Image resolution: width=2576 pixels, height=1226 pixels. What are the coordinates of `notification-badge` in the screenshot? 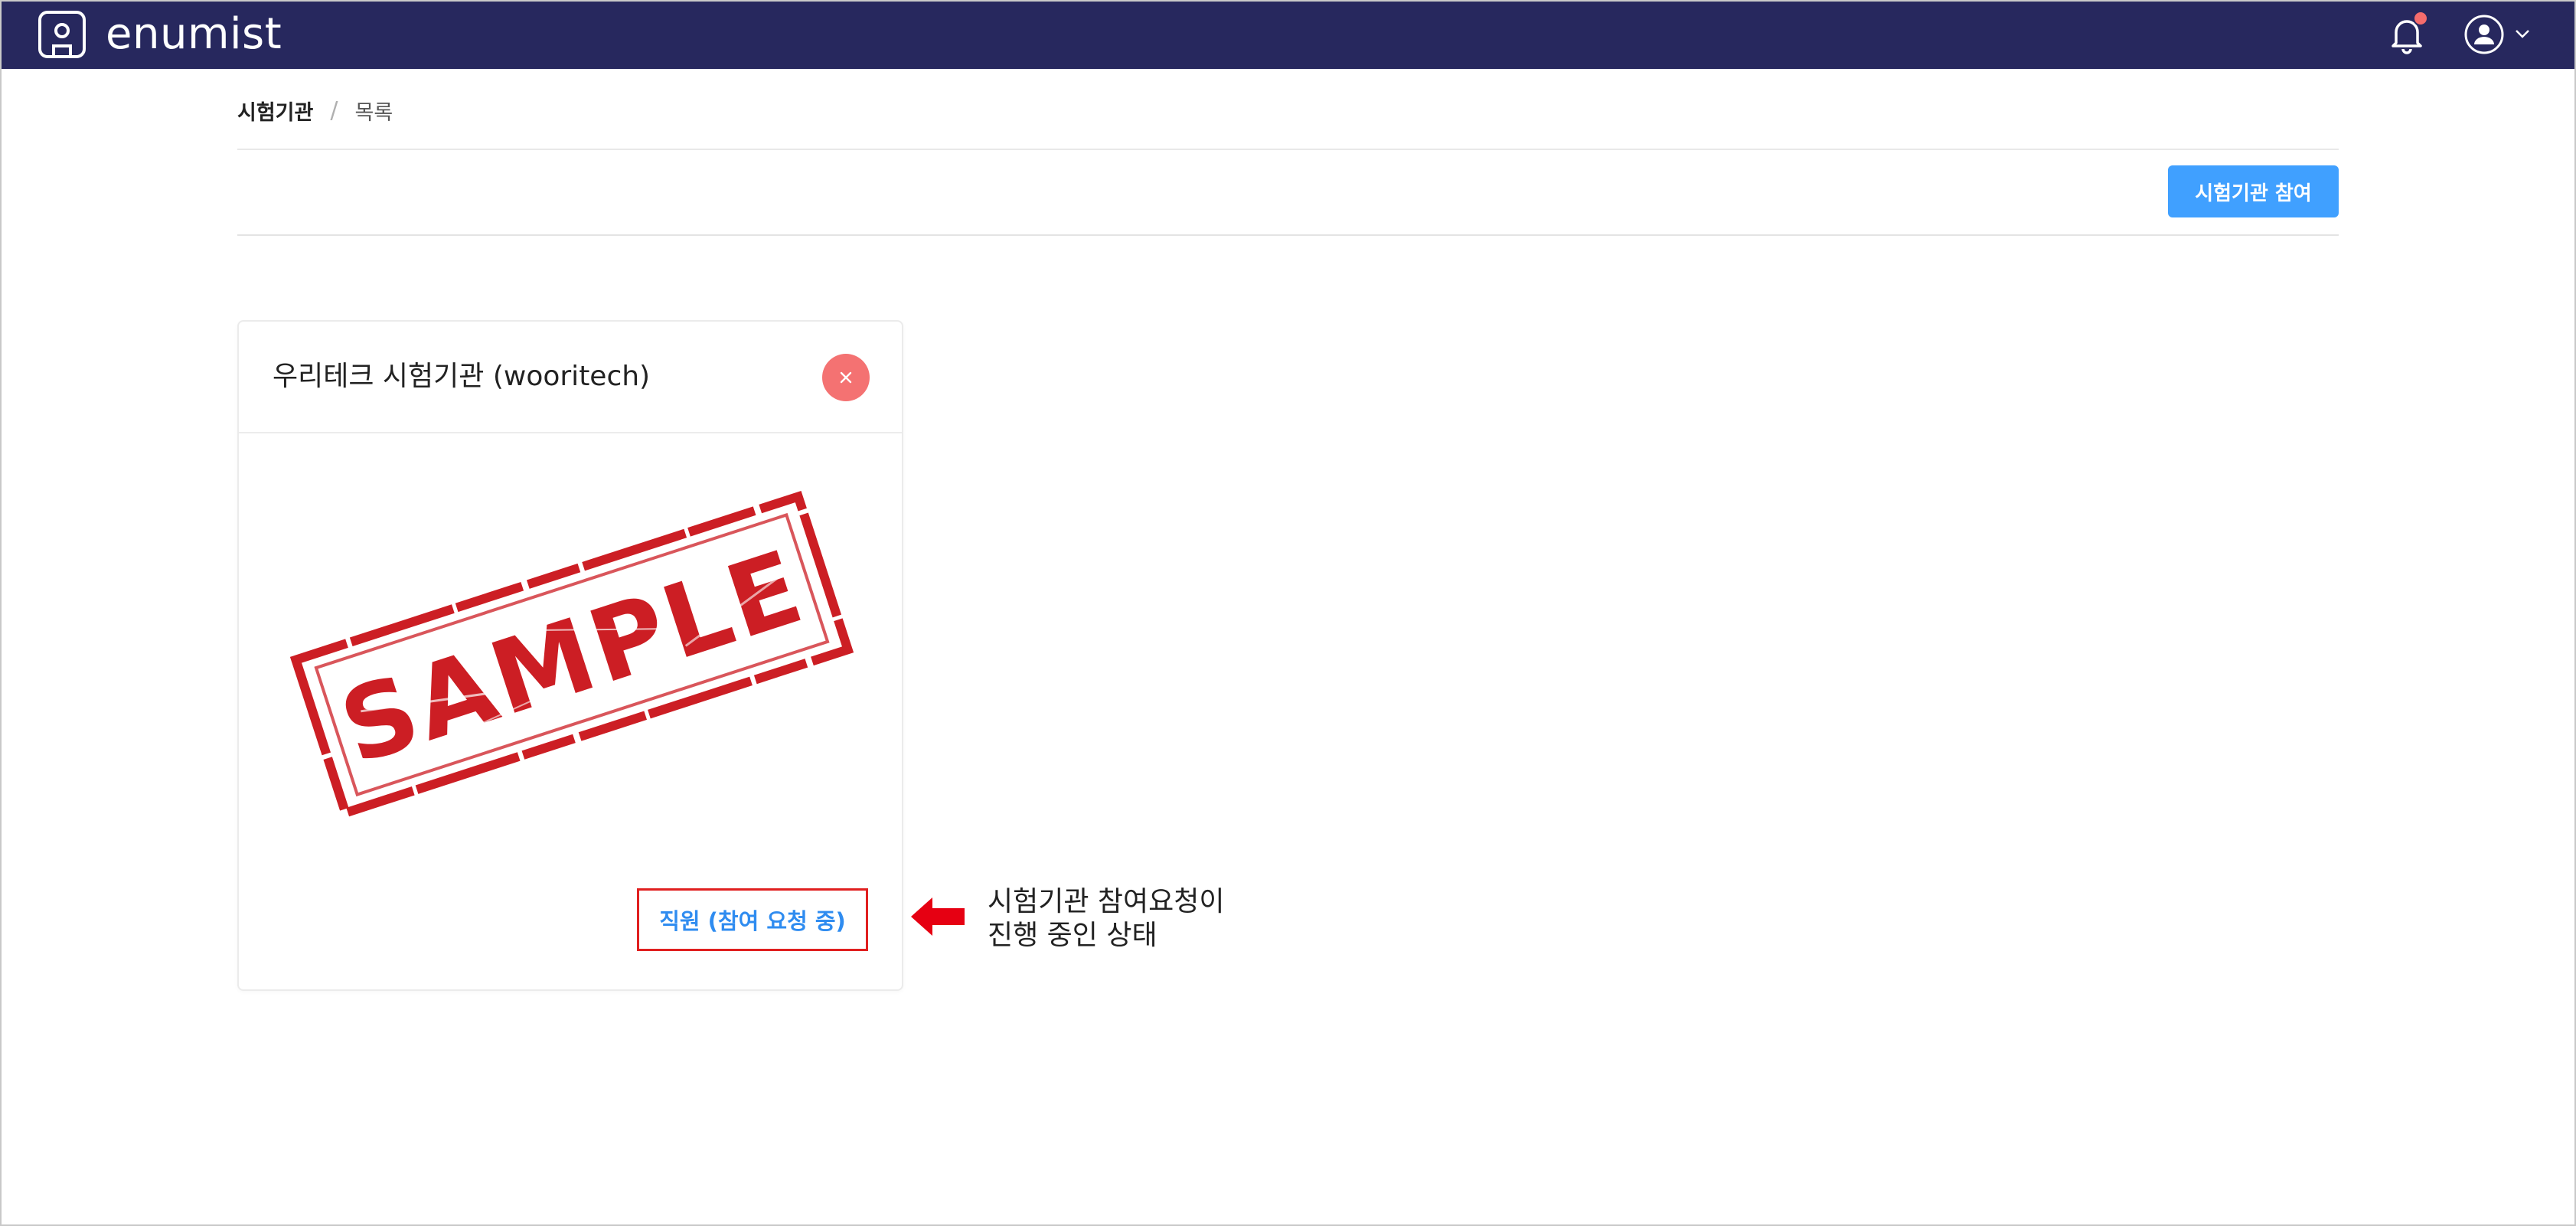 It's located at (2420, 18).